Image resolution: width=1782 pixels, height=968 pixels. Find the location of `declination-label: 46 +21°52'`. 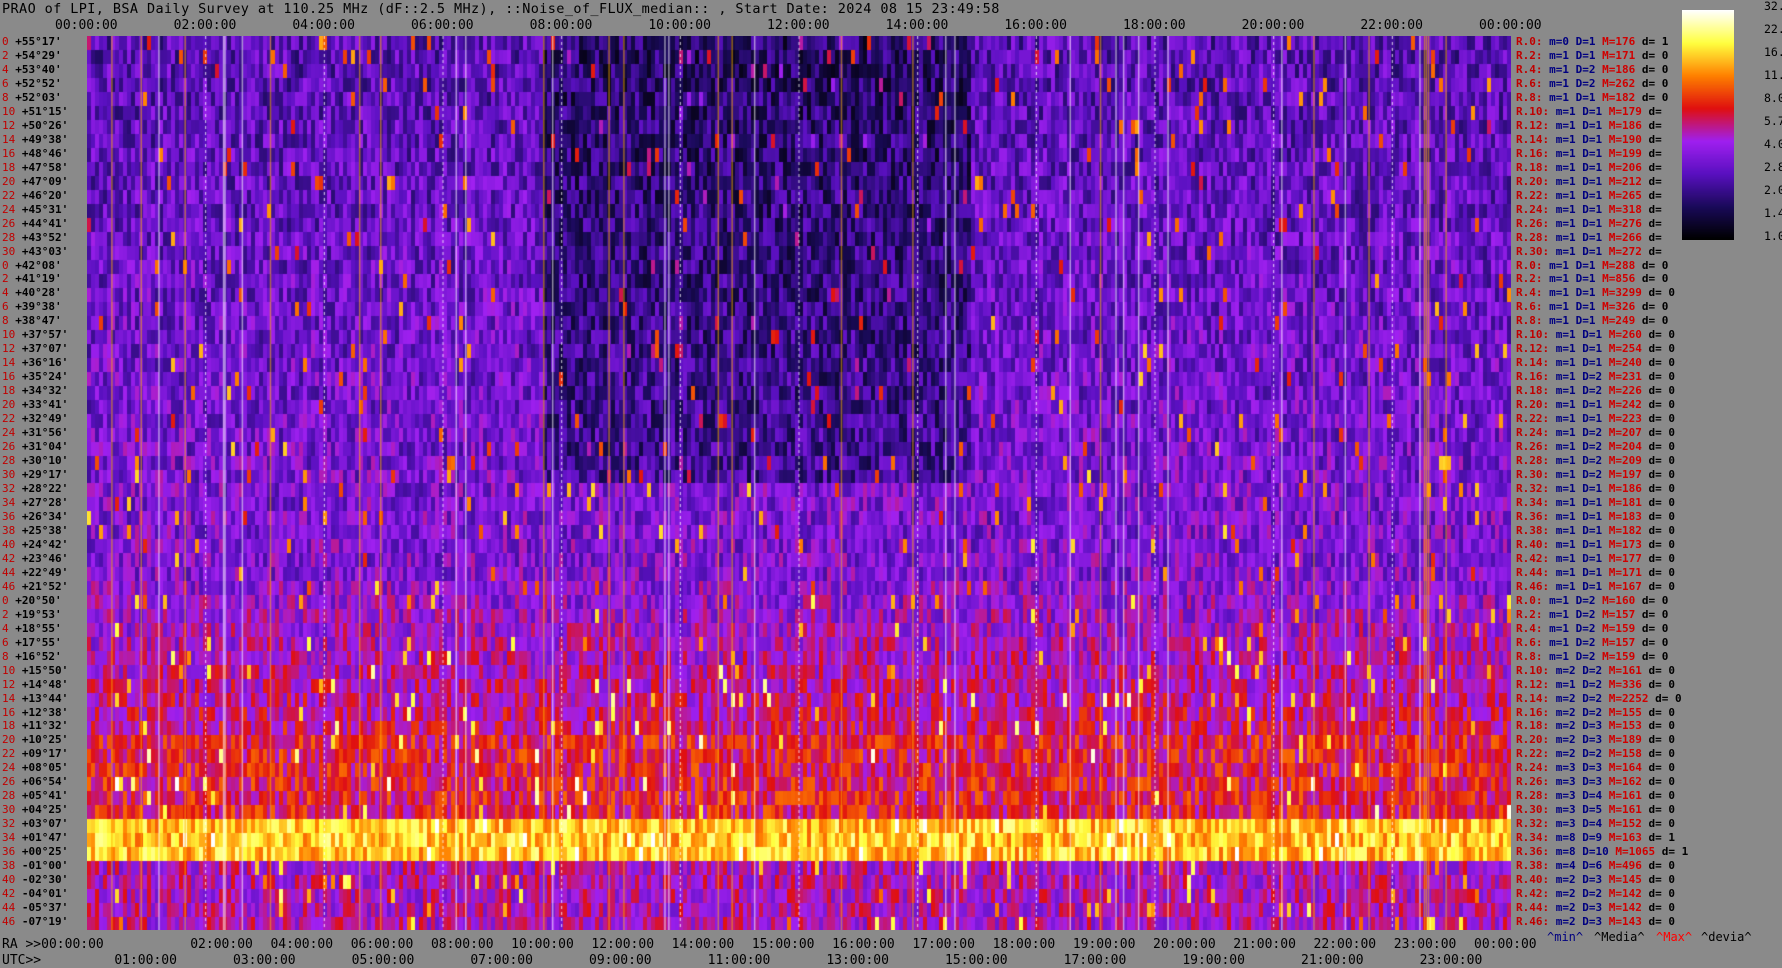

declination-label: 46 +21°52' is located at coordinates (35, 586).